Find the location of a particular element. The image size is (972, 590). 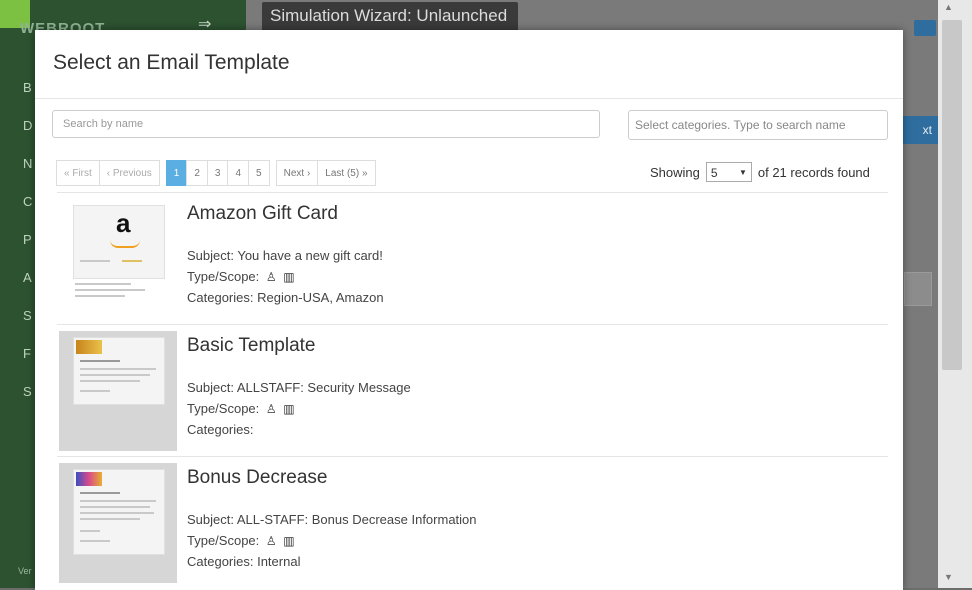

page-button-5: 5 is located at coordinates (259, 173).